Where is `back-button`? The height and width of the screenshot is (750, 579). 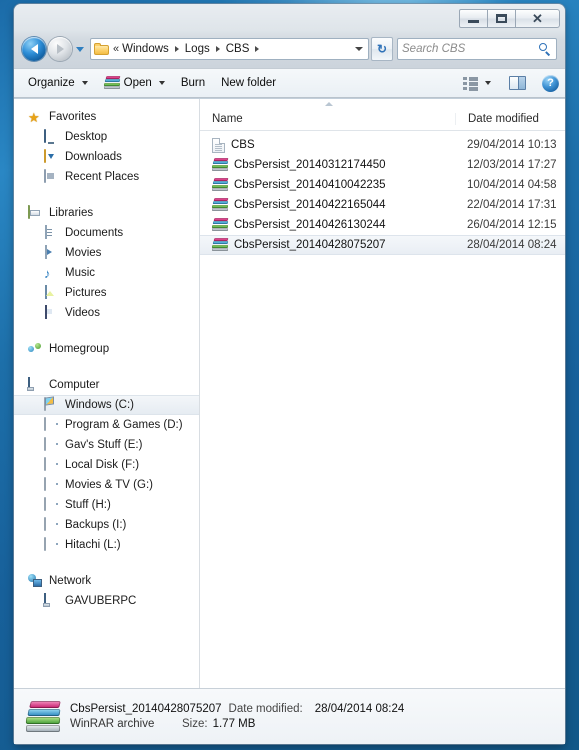
back-button is located at coordinates (34, 49).